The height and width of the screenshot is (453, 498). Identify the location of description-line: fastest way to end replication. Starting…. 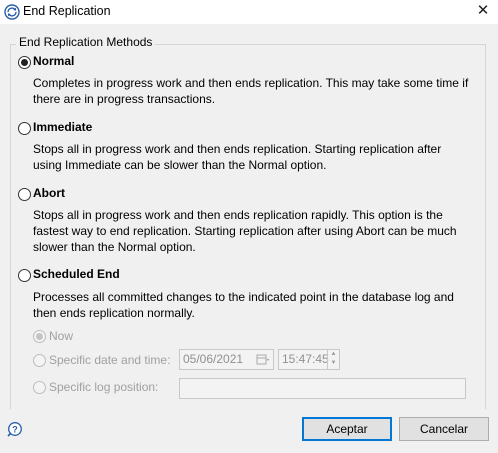
(245, 231).